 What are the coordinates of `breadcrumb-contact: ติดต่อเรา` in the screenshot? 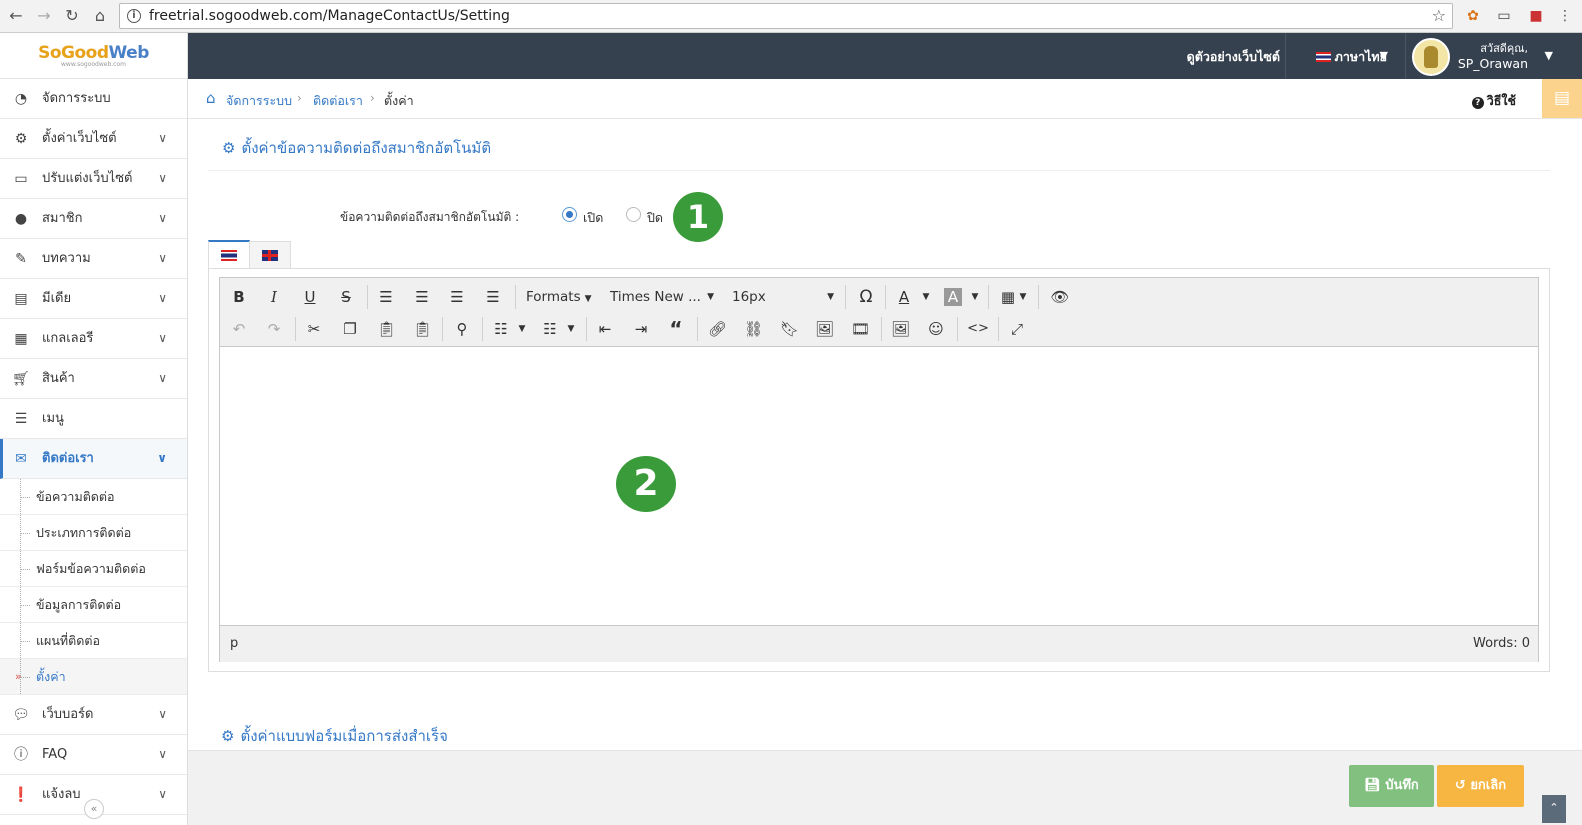 It's located at (338, 101).